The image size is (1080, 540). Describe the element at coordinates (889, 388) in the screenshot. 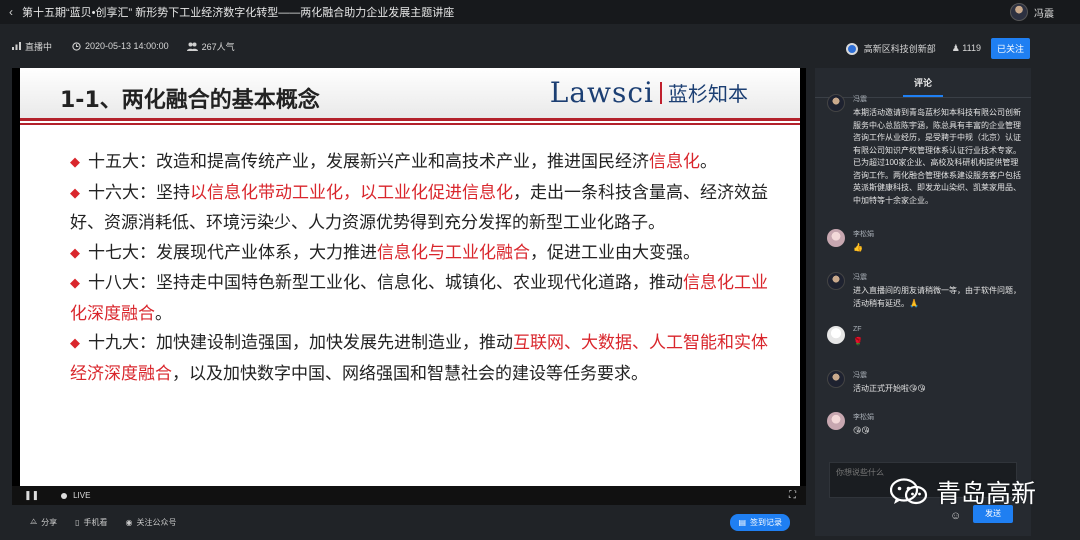

I see `comment-text: 活动正式开始啦😘😘` at that location.